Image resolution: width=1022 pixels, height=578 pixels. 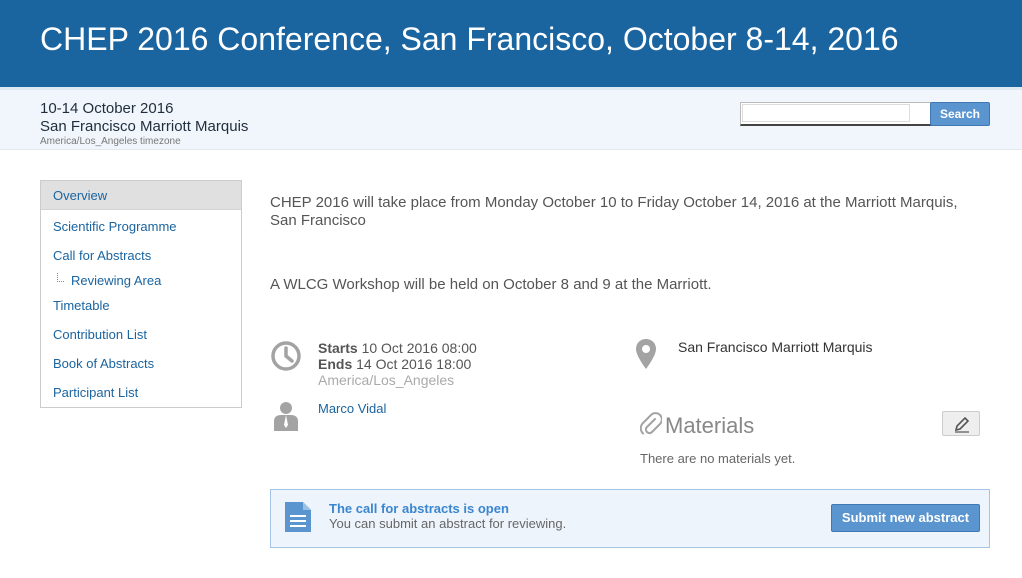 I want to click on search-button: Search, so click(x=960, y=114).